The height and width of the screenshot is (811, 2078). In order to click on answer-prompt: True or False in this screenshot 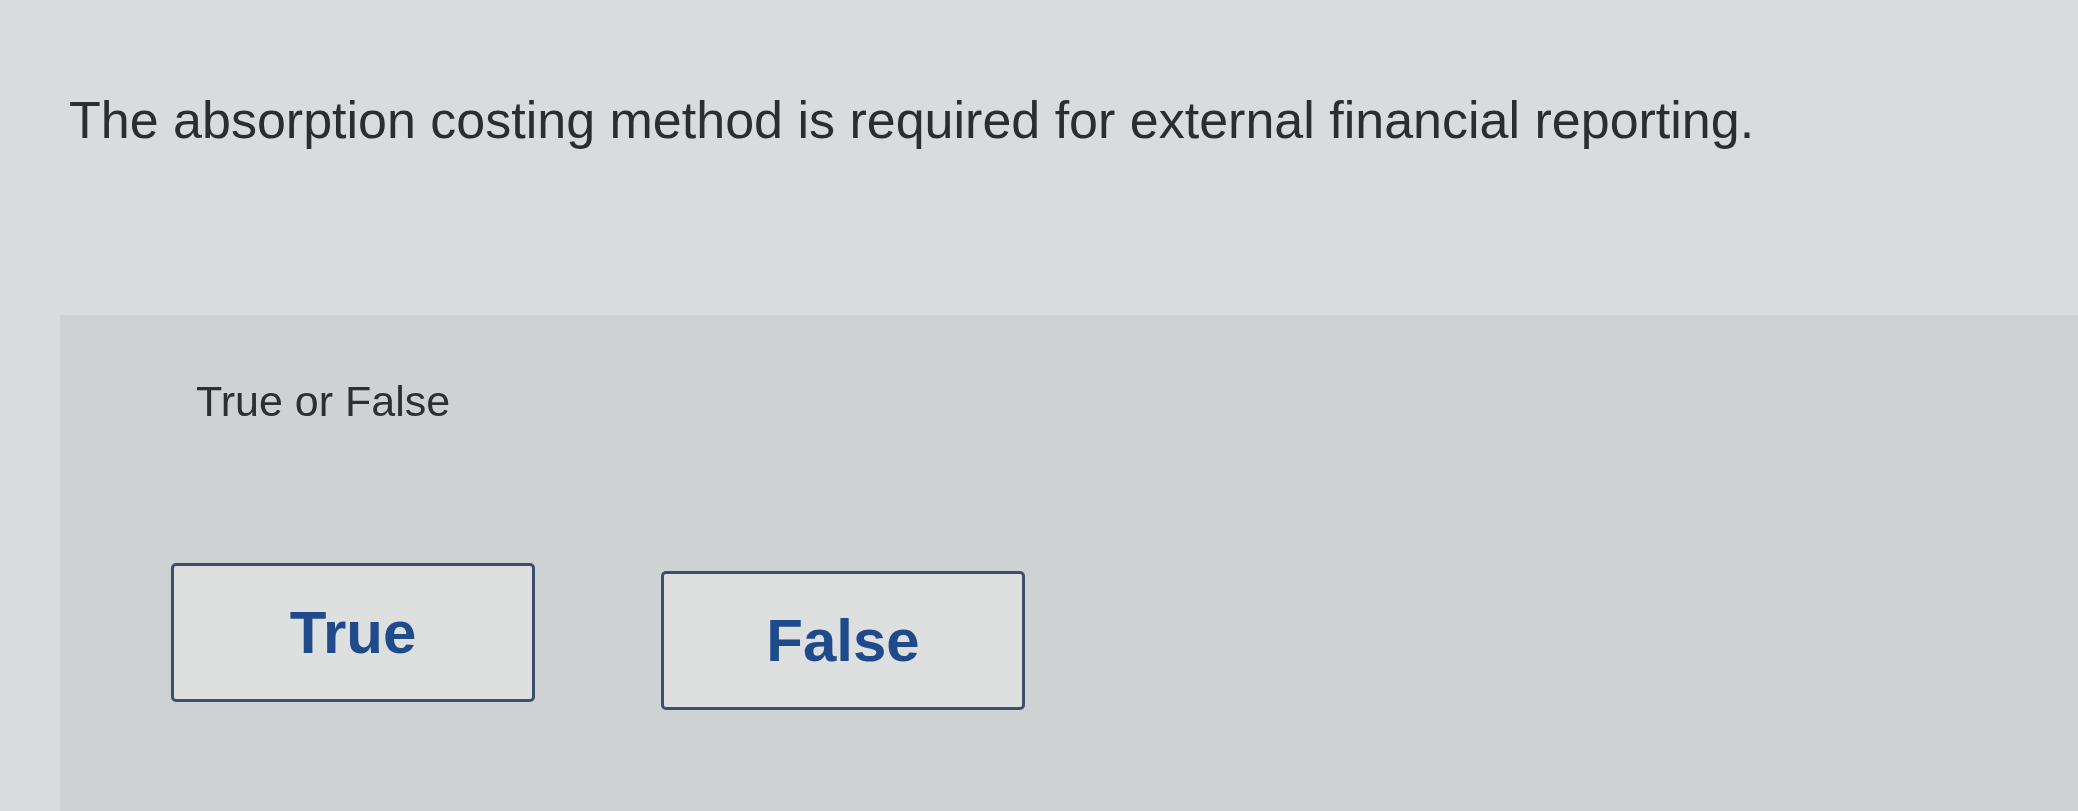, I will do `click(323, 401)`.